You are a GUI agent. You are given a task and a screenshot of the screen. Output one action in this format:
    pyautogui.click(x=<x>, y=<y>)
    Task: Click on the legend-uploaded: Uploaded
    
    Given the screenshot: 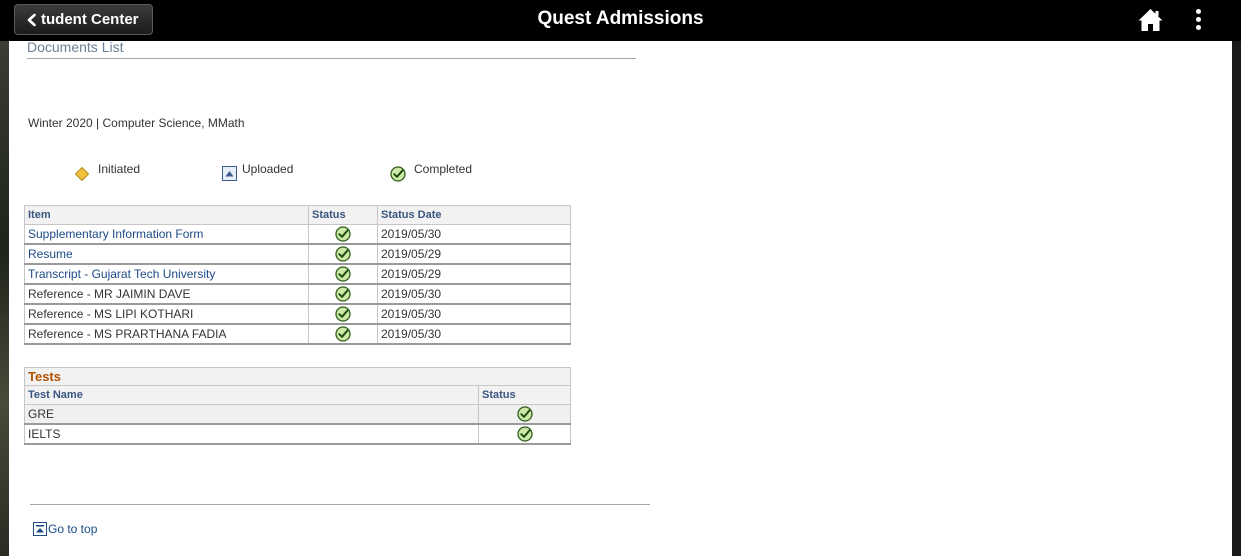 What is the action you would take?
    pyautogui.click(x=268, y=169)
    